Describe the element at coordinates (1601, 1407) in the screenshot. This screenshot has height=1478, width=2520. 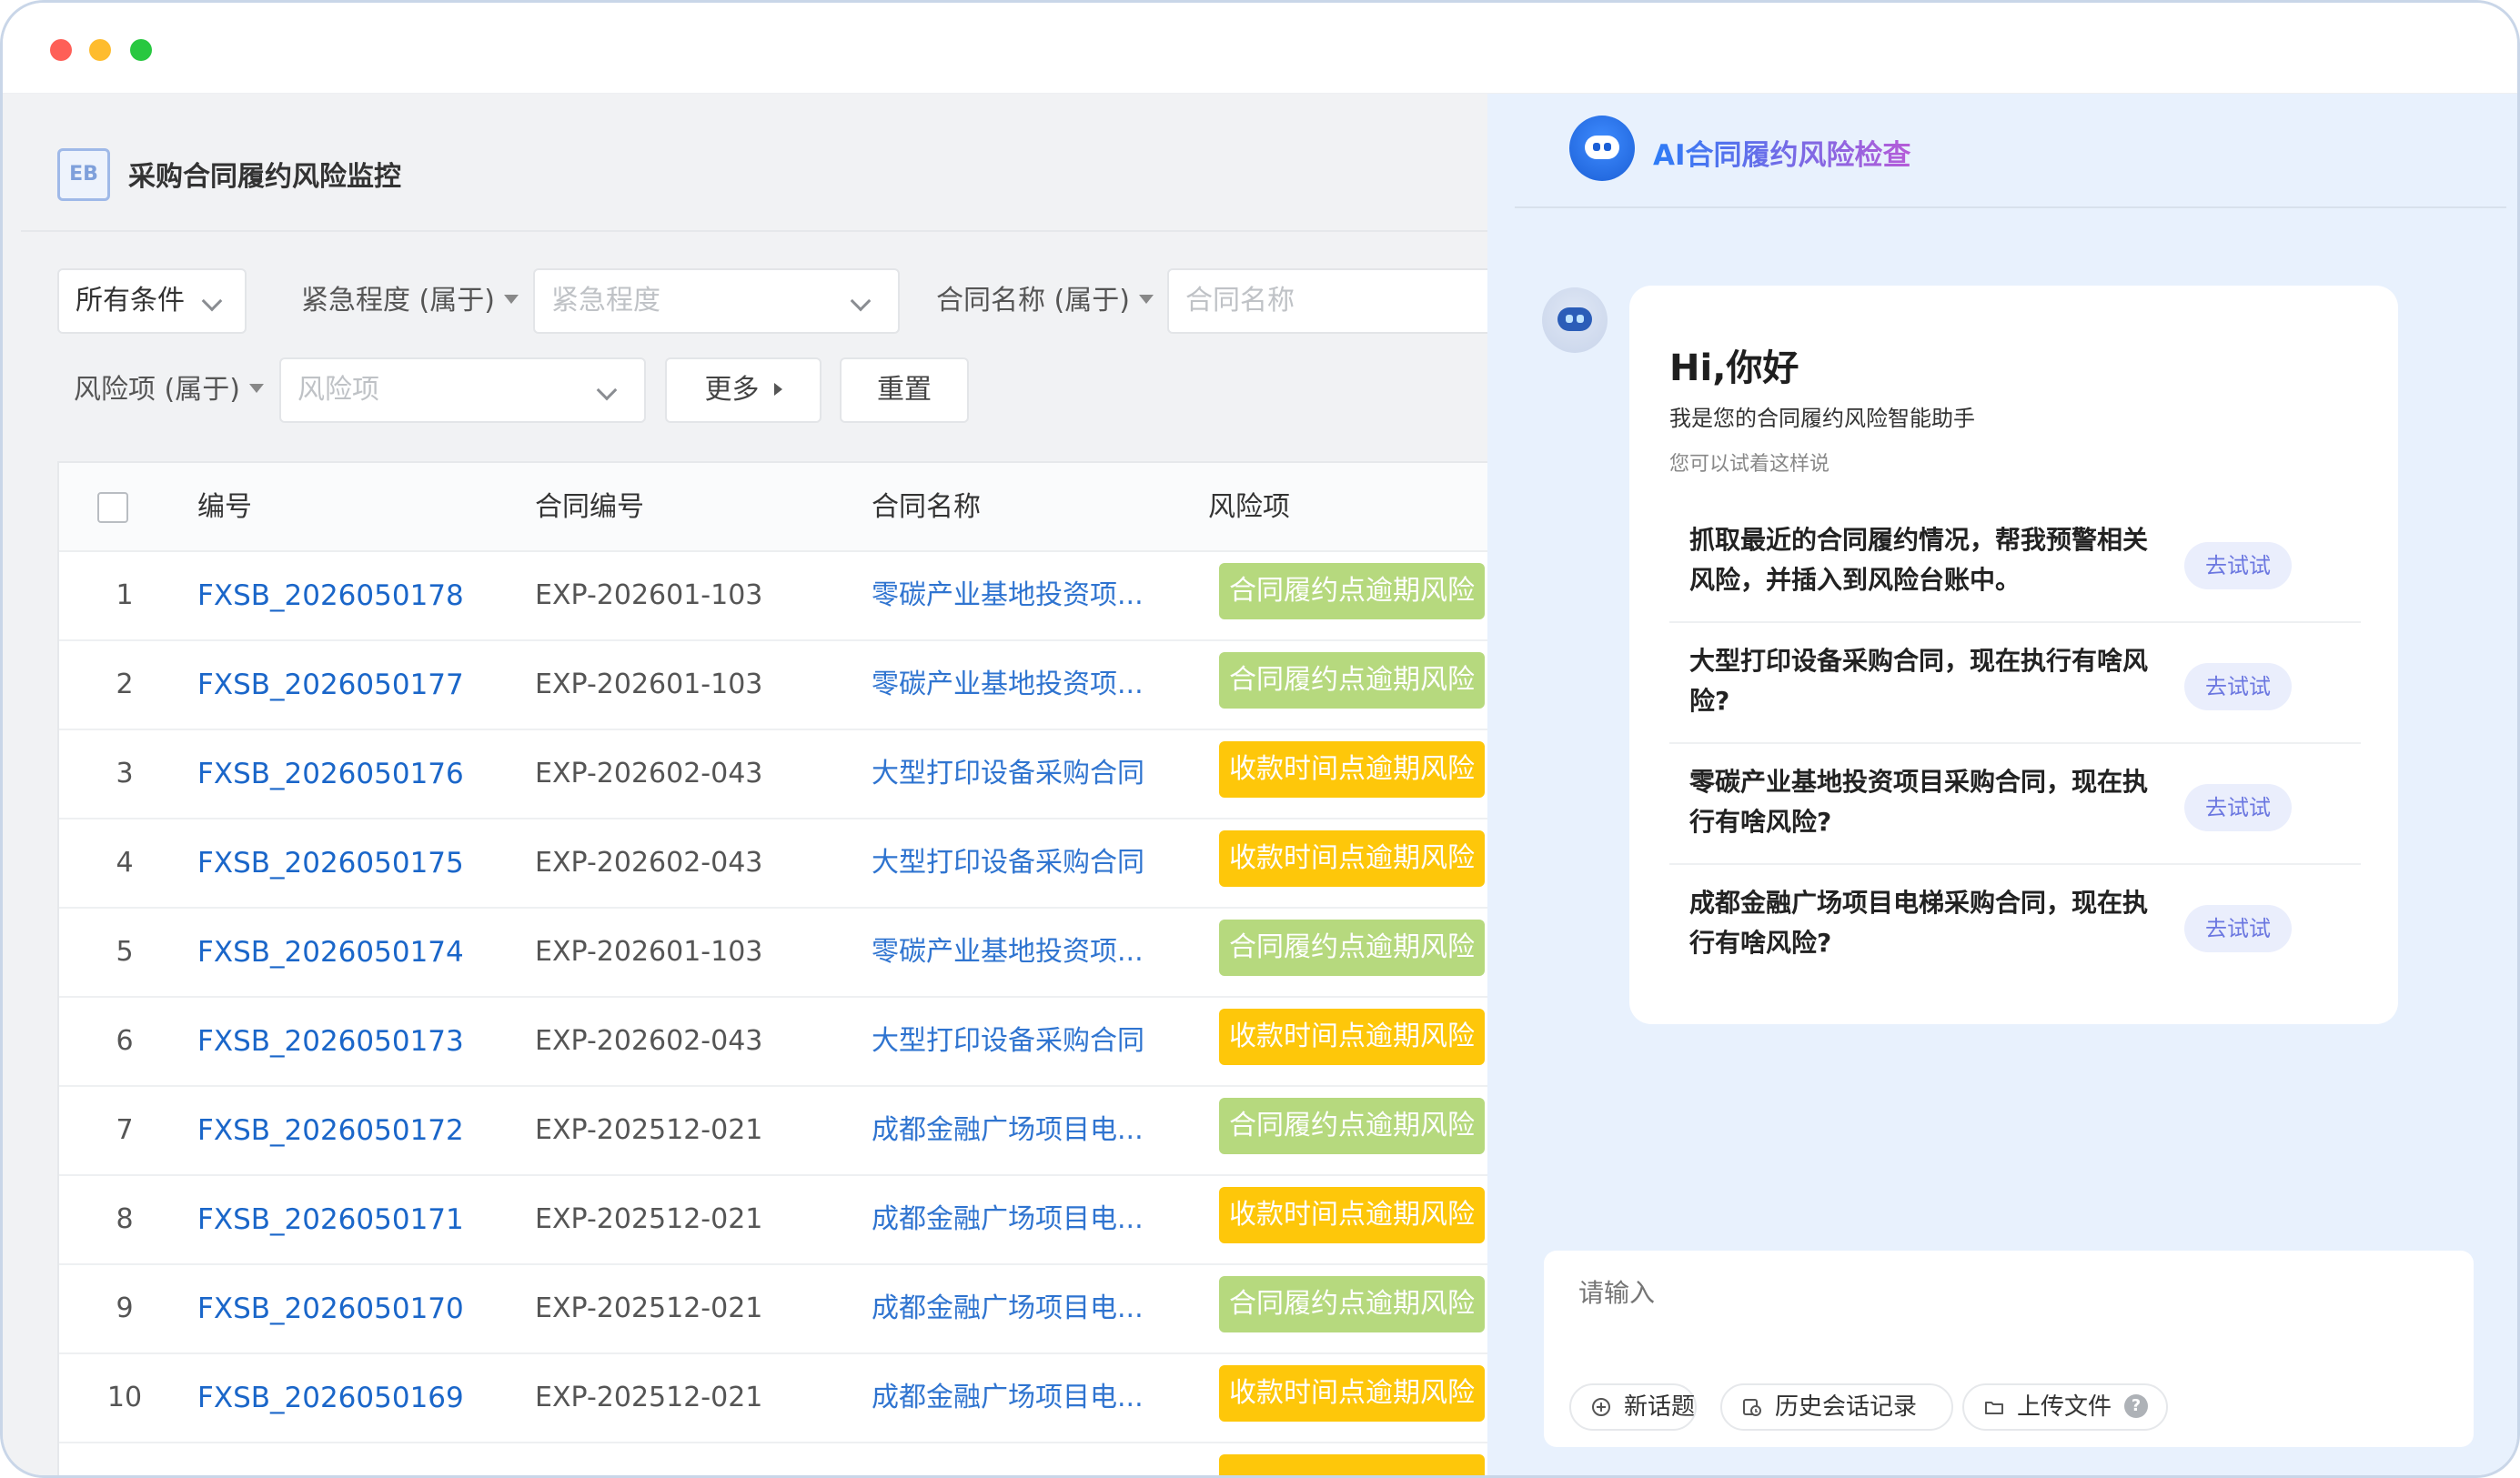
I see `plus-circle-icon` at that location.